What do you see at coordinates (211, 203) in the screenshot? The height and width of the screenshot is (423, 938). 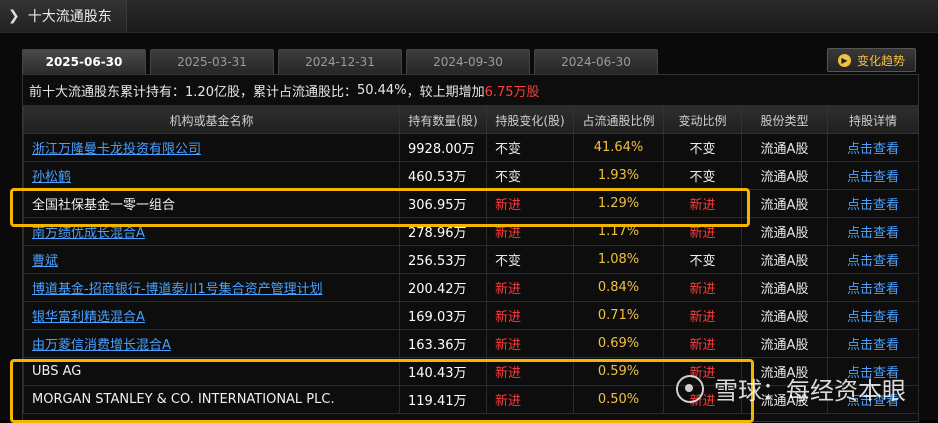 I see `holder-name: 全国社保基金一零一组合` at bounding box center [211, 203].